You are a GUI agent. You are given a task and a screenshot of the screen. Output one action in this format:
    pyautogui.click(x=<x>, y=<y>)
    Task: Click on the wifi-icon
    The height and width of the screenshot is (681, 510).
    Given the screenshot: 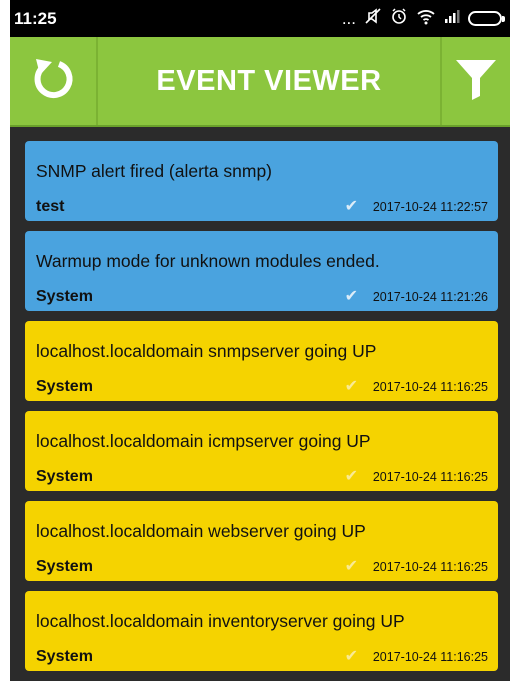 What is the action you would take?
    pyautogui.click(x=426, y=18)
    